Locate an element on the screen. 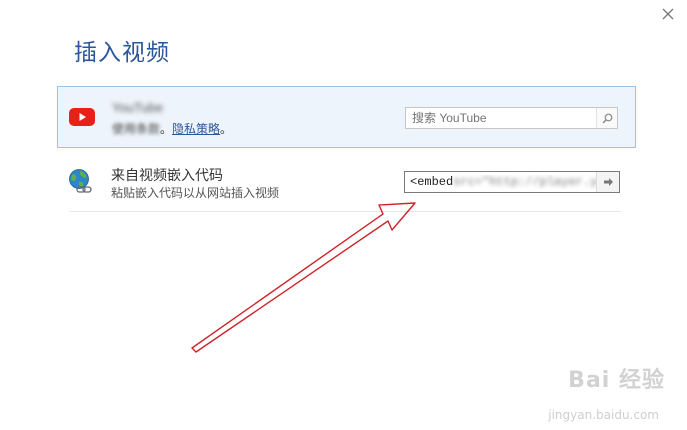 This screenshot has width=687, height=430. globe-link-icon is located at coordinates (80, 181).